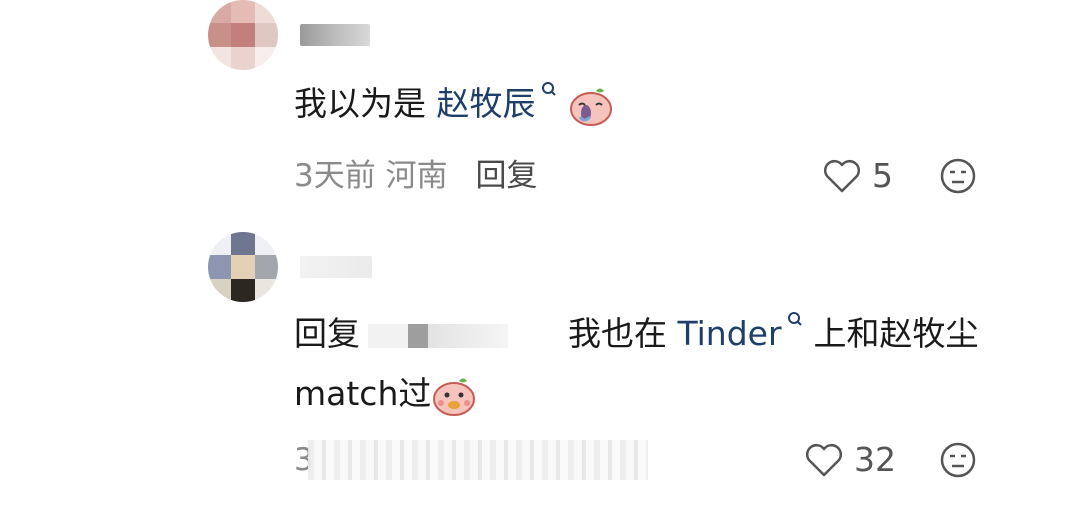 This screenshot has width=1080, height=507. What do you see at coordinates (730, 333) in the screenshot?
I see `search-link: Tinder` at bounding box center [730, 333].